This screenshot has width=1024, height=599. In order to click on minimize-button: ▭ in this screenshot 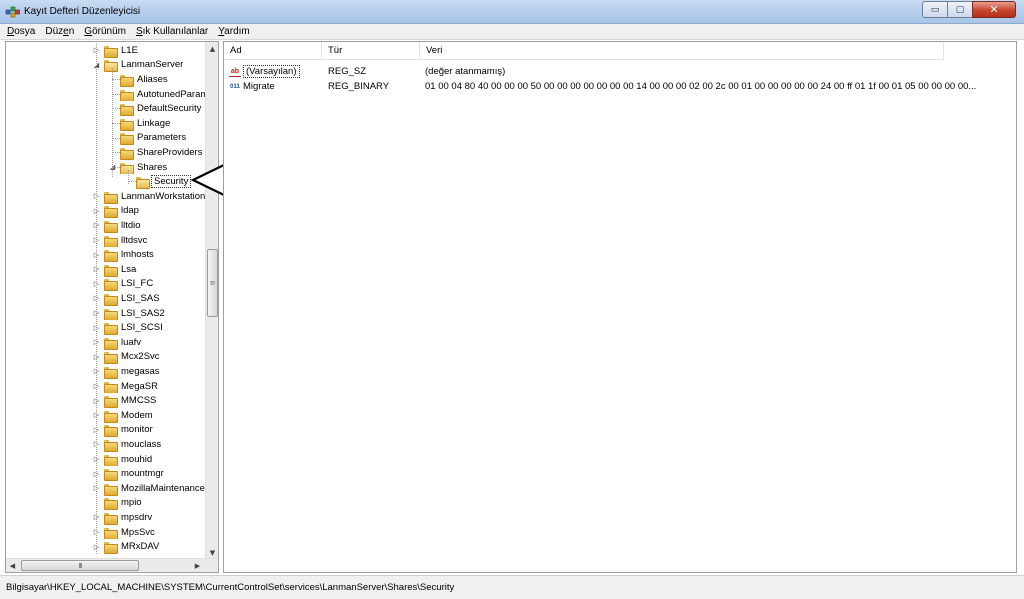, I will do `click(935, 9)`.